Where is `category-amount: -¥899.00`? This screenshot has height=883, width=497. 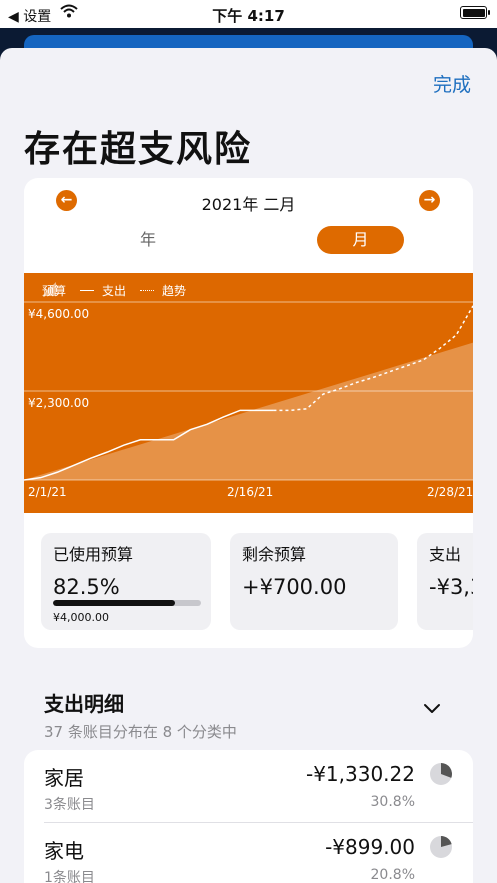 category-amount: -¥899.00 is located at coordinates (370, 847).